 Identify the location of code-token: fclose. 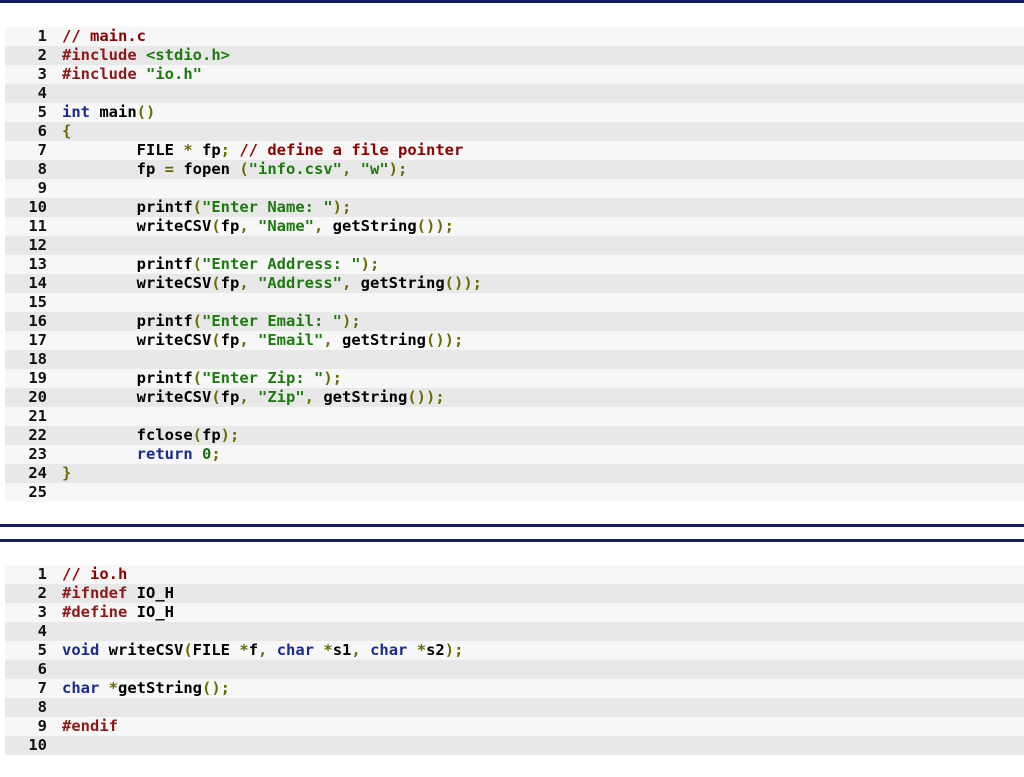
(127, 435).